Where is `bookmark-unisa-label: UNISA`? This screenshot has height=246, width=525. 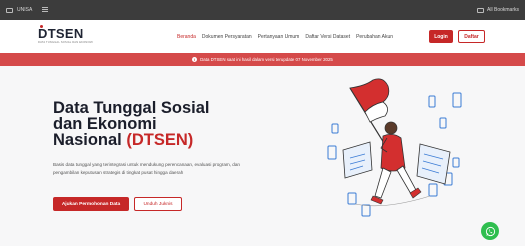 bookmark-unisa-label: UNISA is located at coordinates (25, 10).